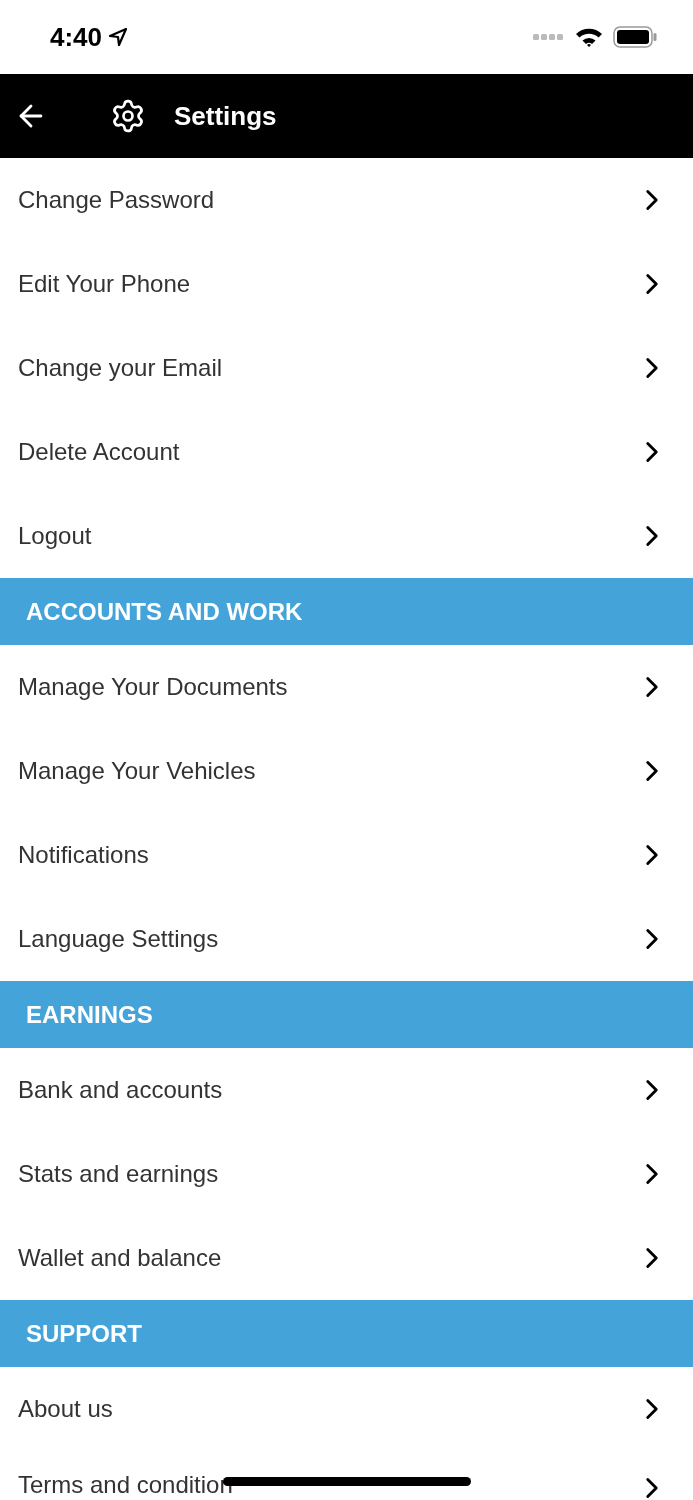 The height and width of the screenshot is (1500, 693). Describe the element at coordinates (225, 116) in the screenshot. I see `screen-title: Settings` at that location.